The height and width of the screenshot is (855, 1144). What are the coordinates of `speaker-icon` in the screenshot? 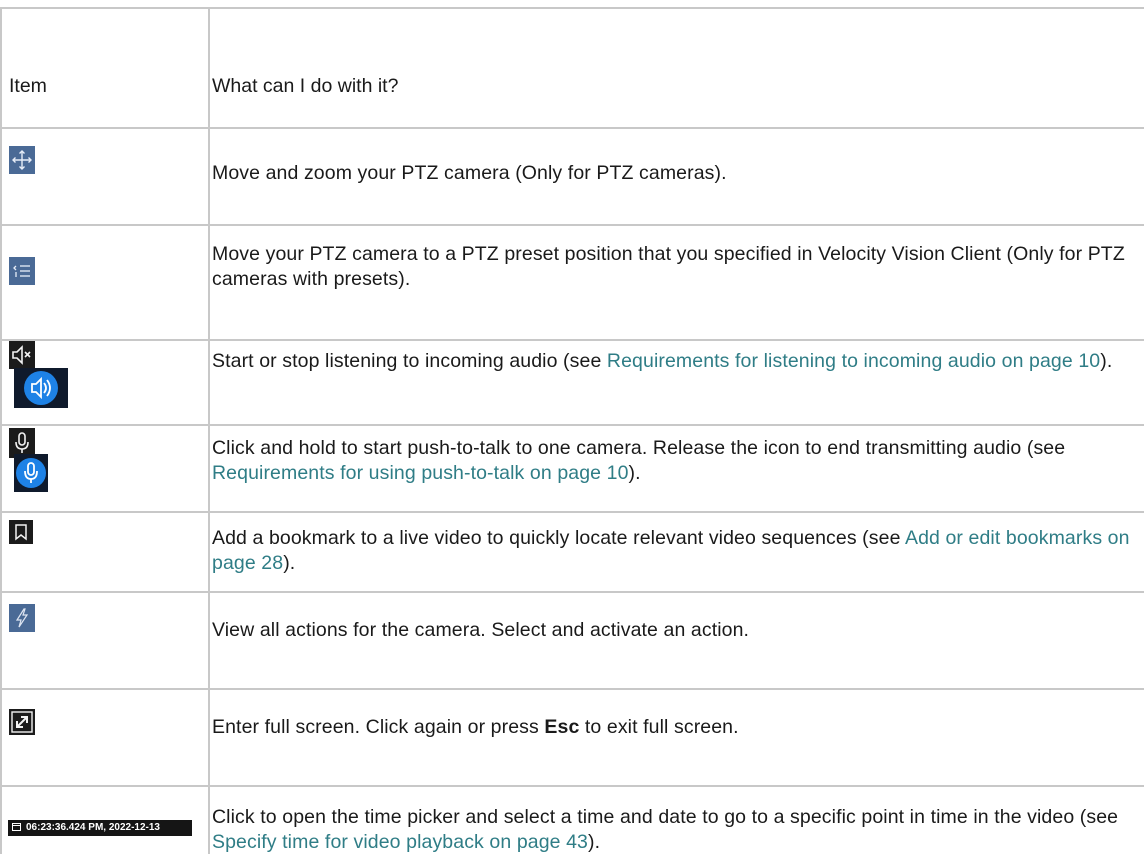 It's located at (22, 355).